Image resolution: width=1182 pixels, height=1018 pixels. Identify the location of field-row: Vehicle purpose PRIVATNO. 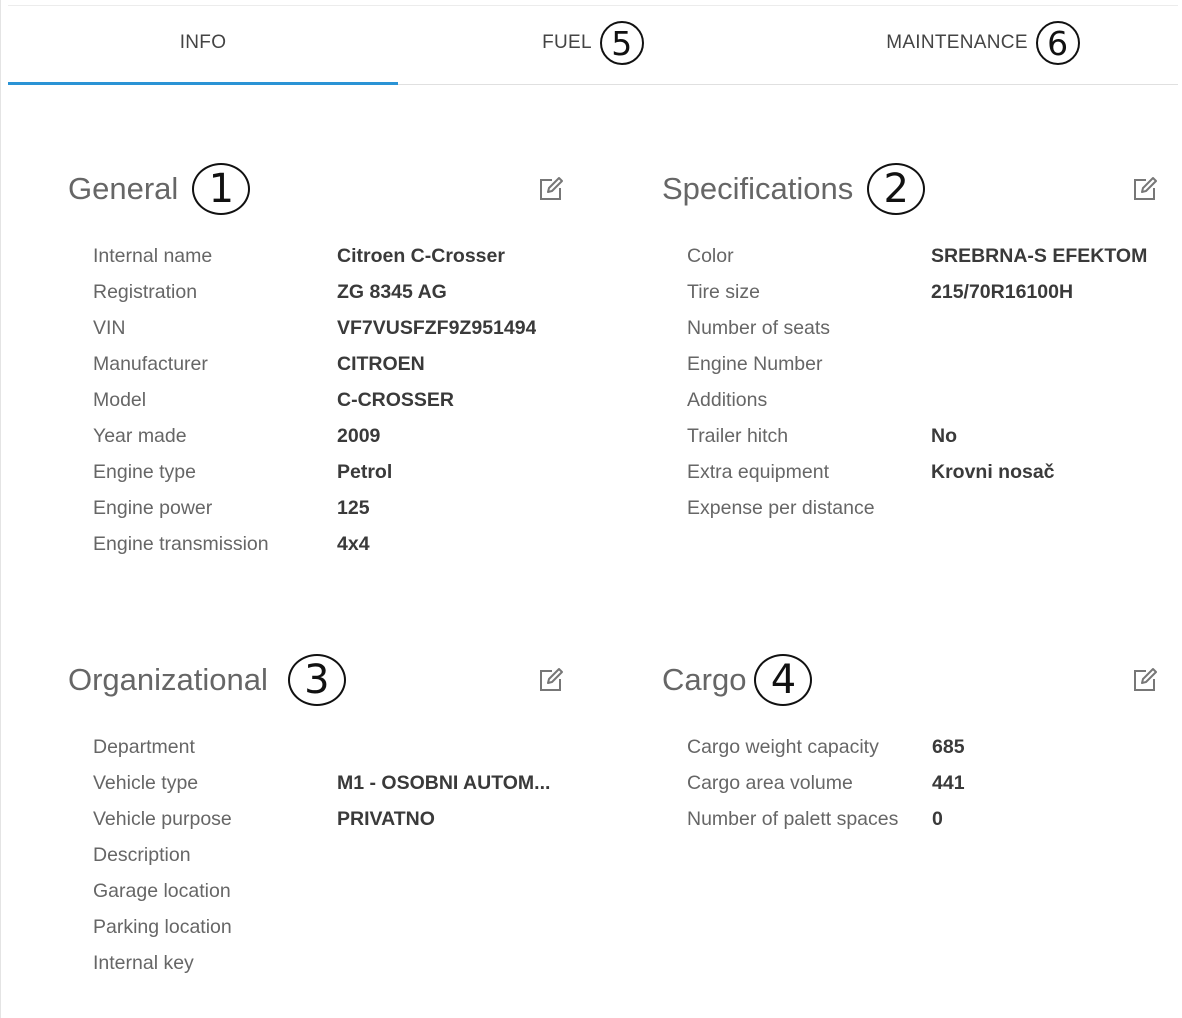
(328, 819).